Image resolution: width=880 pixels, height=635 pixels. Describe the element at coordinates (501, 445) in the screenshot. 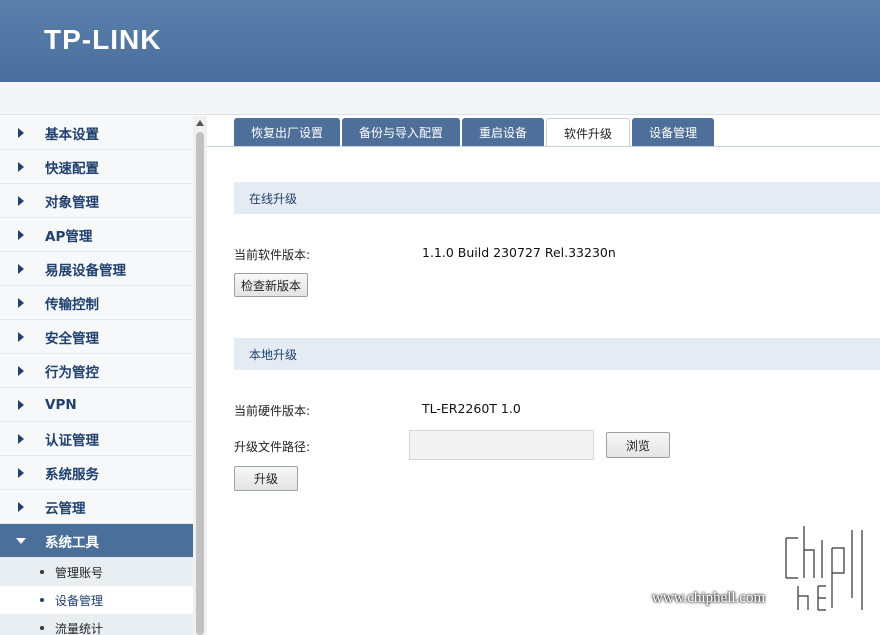

I see `upgrade-file-path-input` at that location.